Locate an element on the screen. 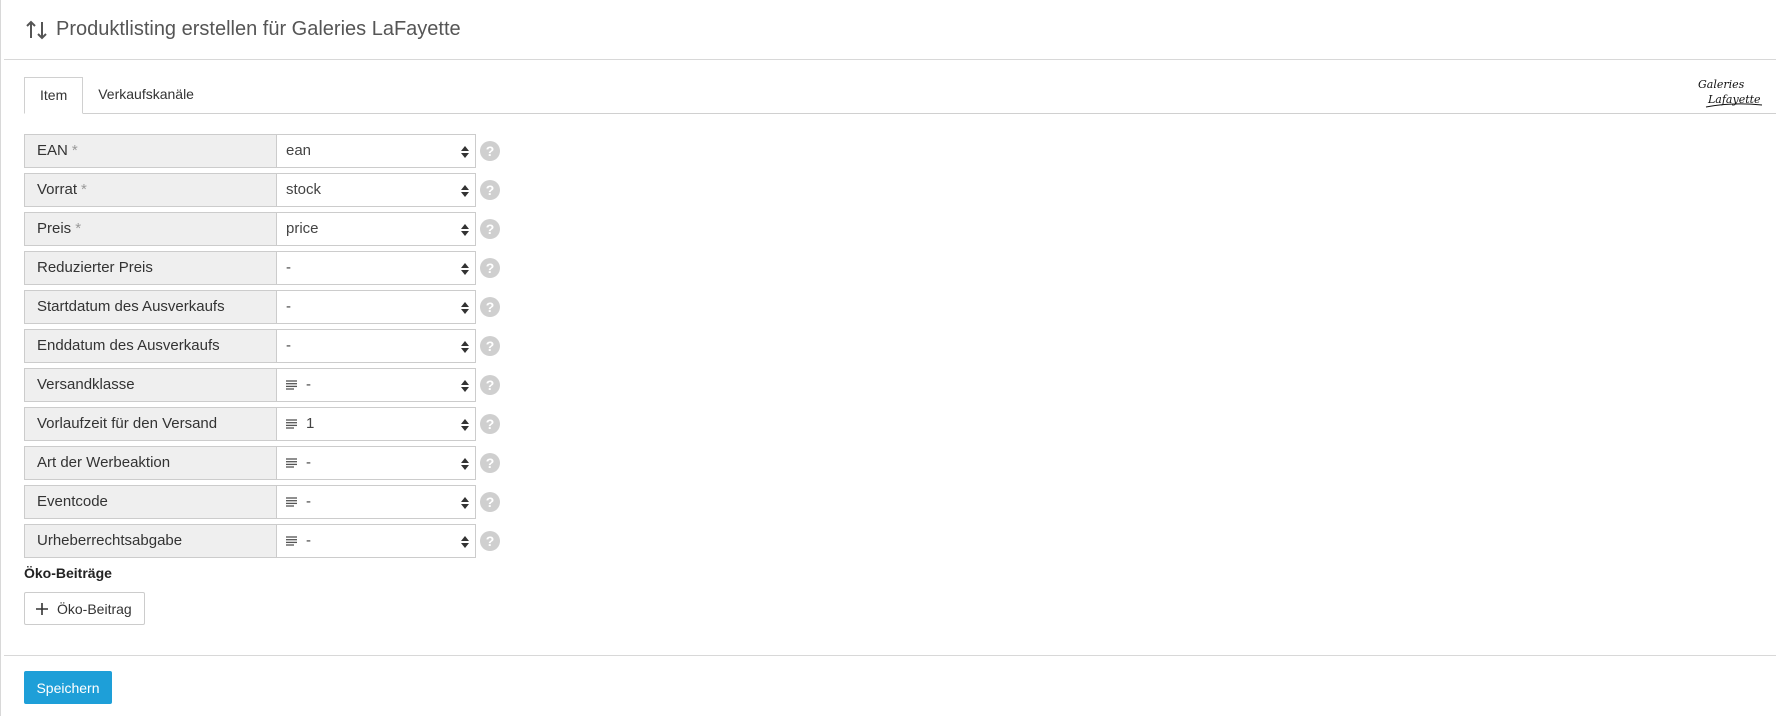 The width and height of the screenshot is (1776, 716). field-label-text: Vorlaufzeit für den Versand is located at coordinates (127, 423).